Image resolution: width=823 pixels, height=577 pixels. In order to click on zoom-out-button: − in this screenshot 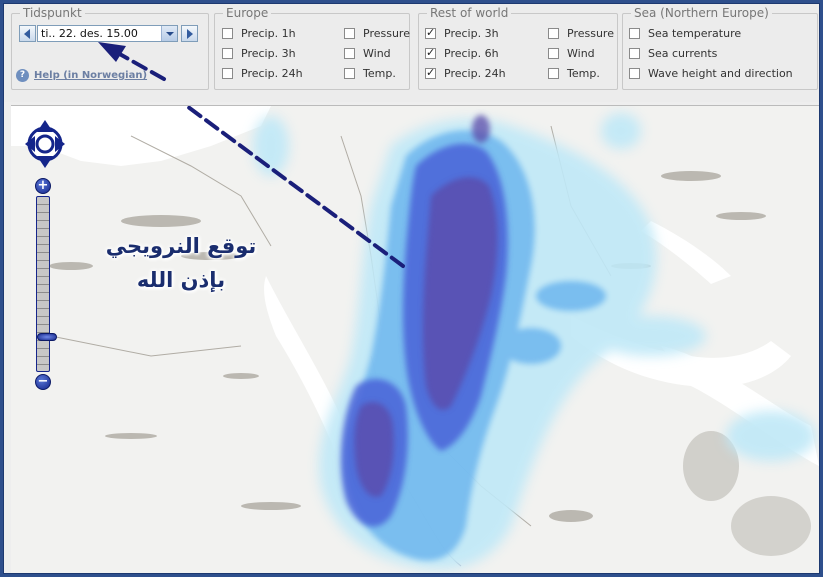, I will do `click(43, 382)`.